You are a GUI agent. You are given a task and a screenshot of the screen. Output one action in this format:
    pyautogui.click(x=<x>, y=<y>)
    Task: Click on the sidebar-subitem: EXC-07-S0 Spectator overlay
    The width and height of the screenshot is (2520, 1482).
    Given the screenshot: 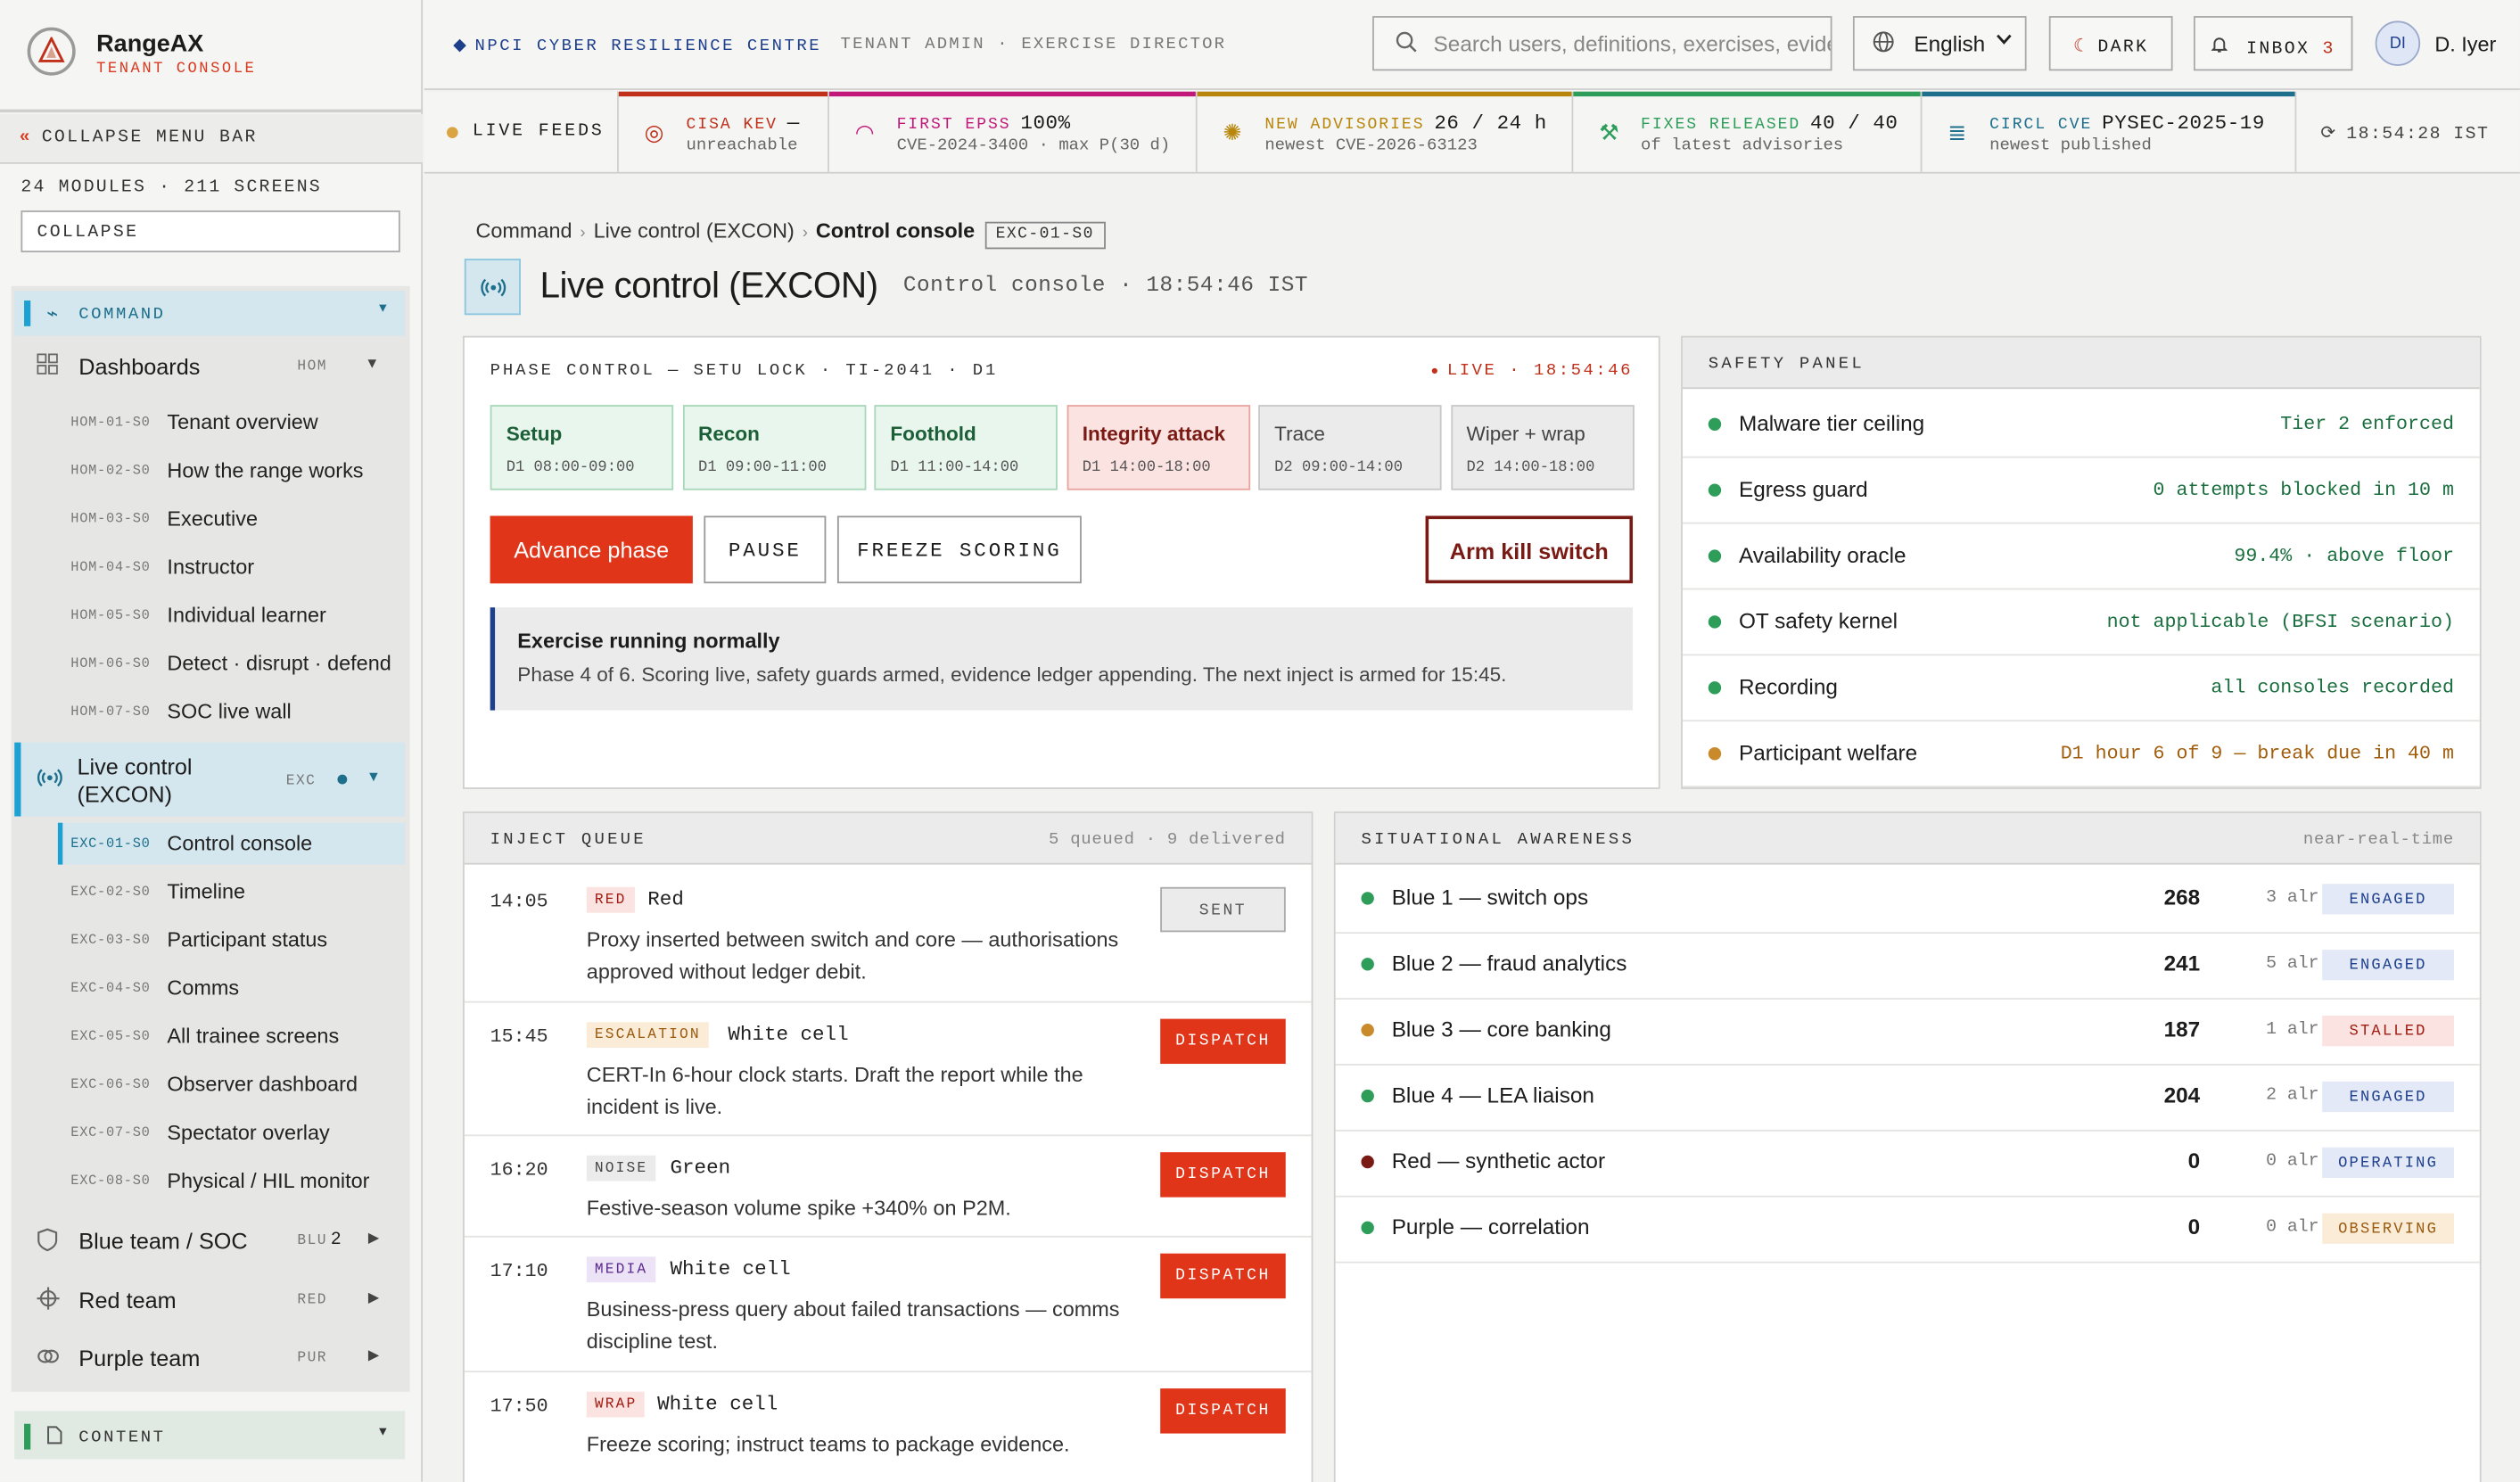 What is the action you would take?
    pyautogui.click(x=231, y=1133)
    